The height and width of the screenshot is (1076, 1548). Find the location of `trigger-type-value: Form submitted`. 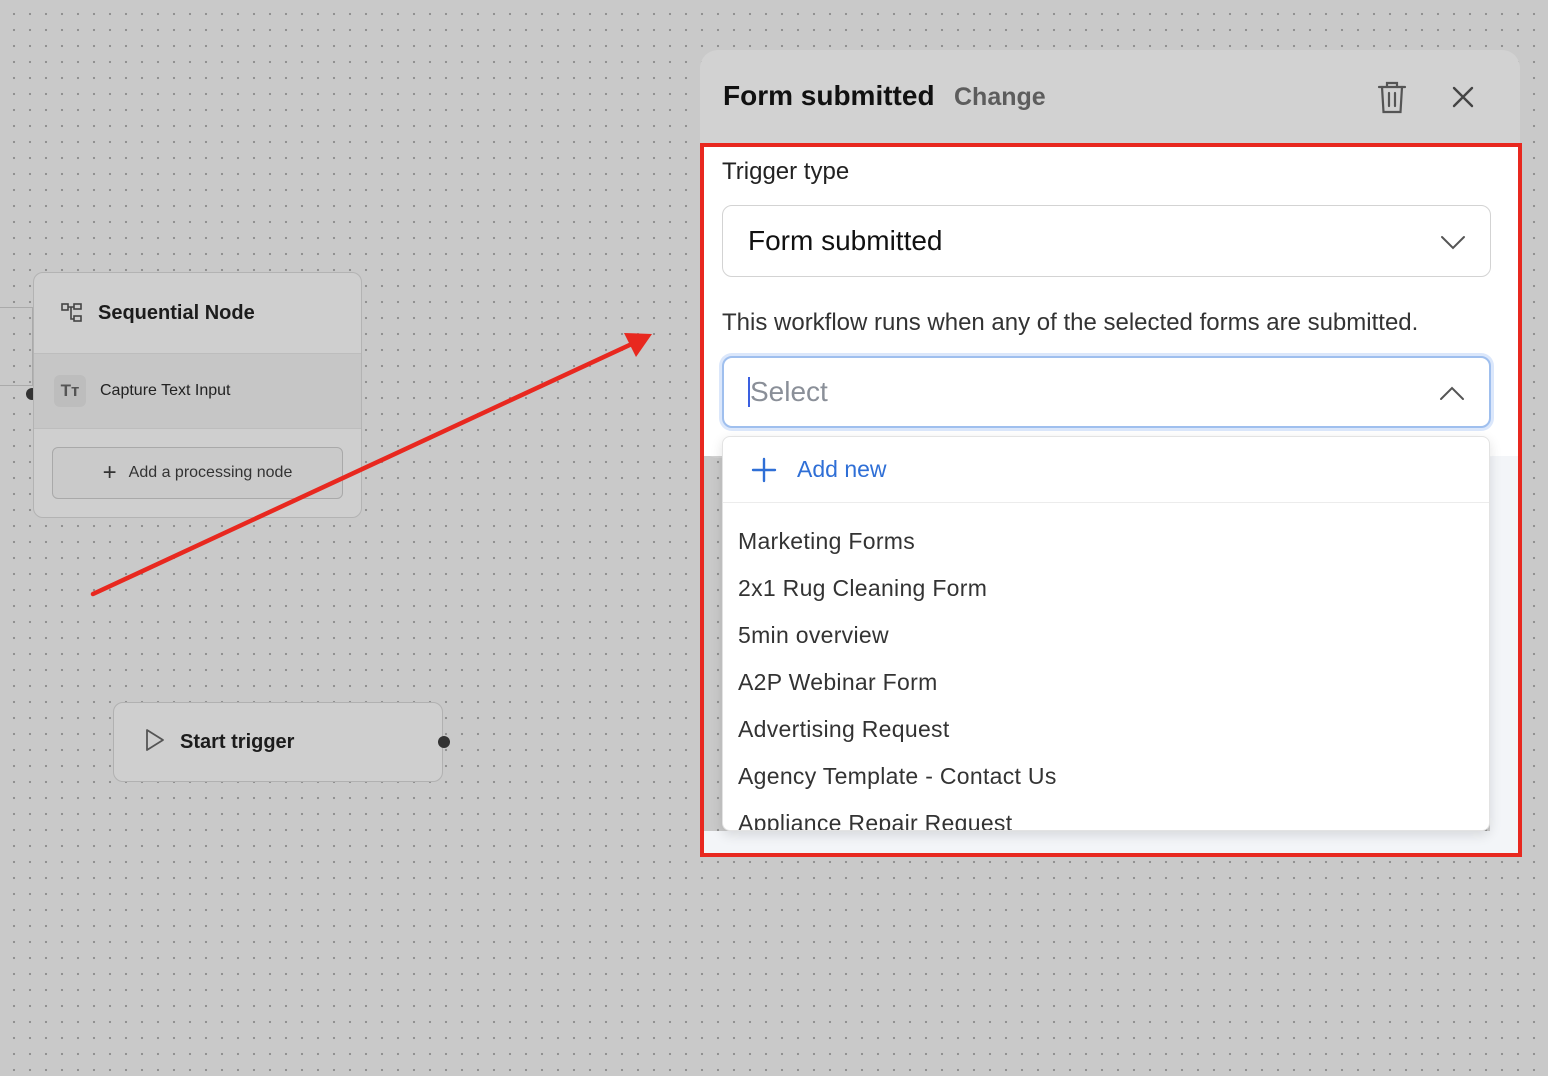

trigger-type-value: Form submitted is located at coordinates (845, 240).